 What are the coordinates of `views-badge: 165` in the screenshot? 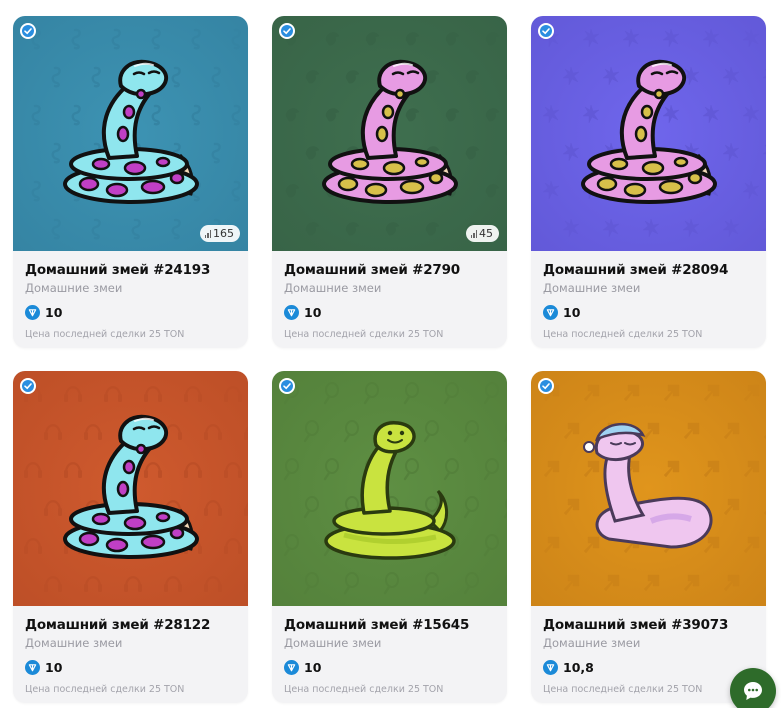 It's located at (219, 233).